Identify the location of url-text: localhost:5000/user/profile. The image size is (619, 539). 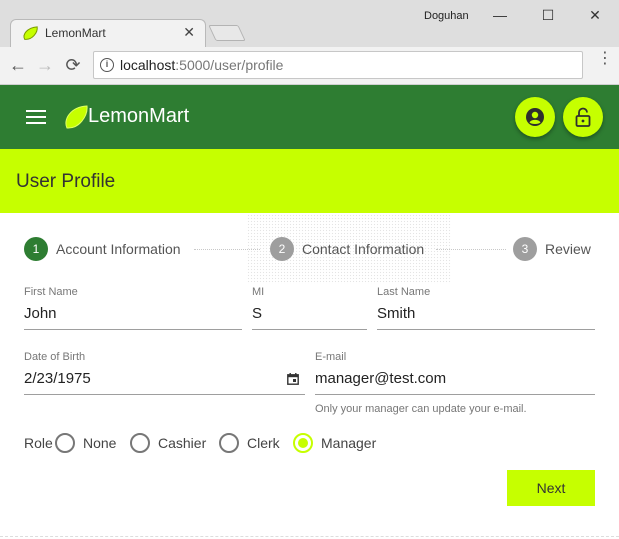
(201, 65).